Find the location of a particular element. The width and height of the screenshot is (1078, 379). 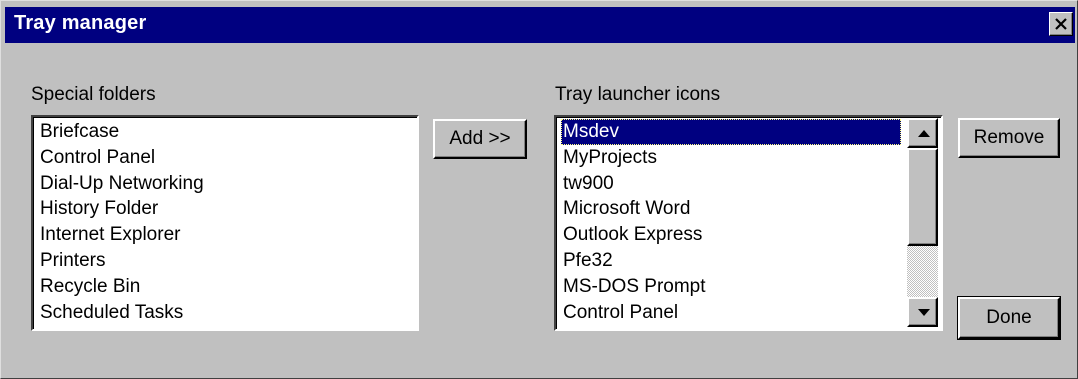

scroll-down-button is located at coordinates (922, 312).